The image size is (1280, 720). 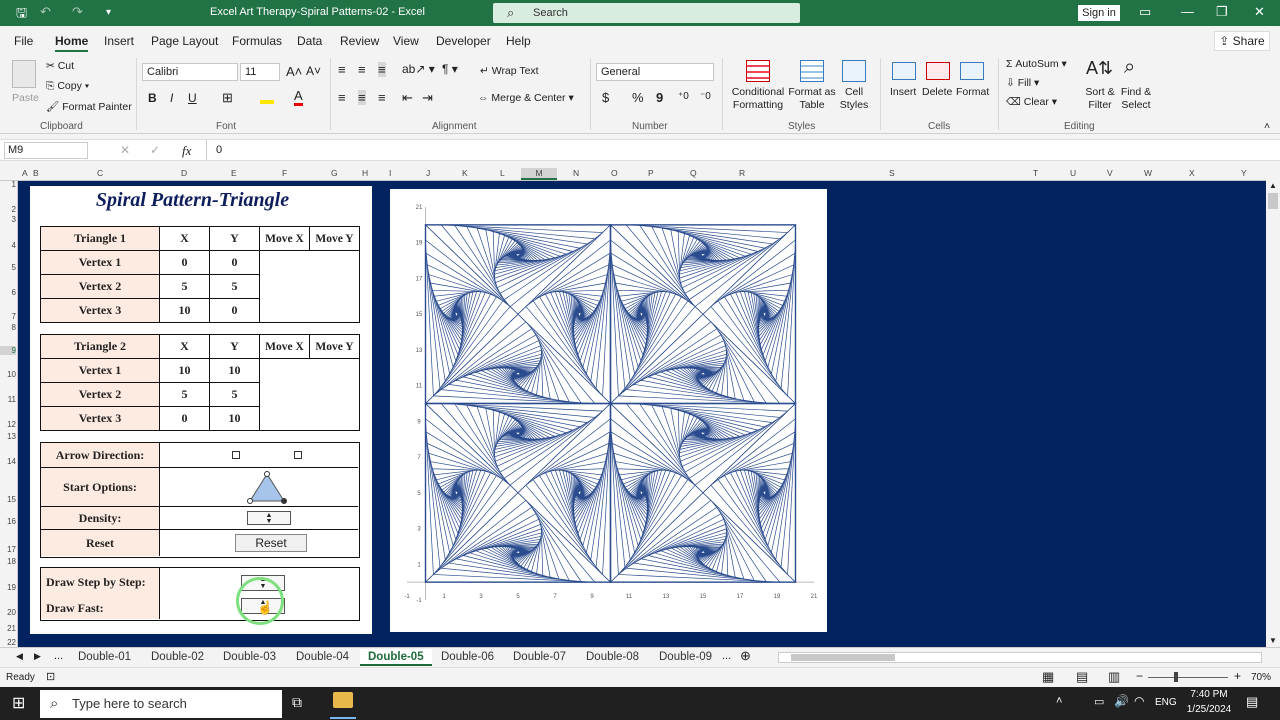 I want to click on delete-button: Delete, so click(x=937, y=92).